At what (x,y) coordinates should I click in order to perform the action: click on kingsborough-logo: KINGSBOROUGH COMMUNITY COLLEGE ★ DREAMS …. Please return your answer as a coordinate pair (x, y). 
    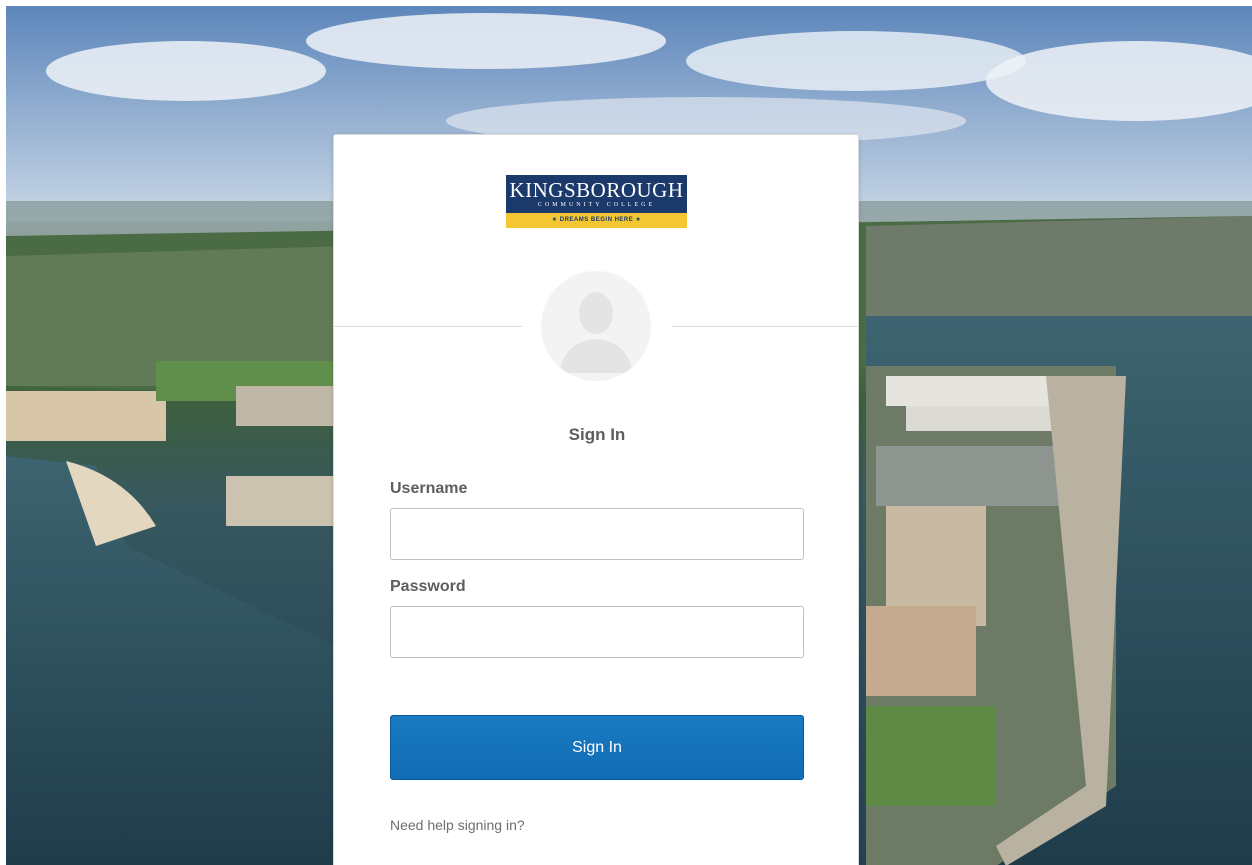
    Looking at the image, I should click on (596, 201).